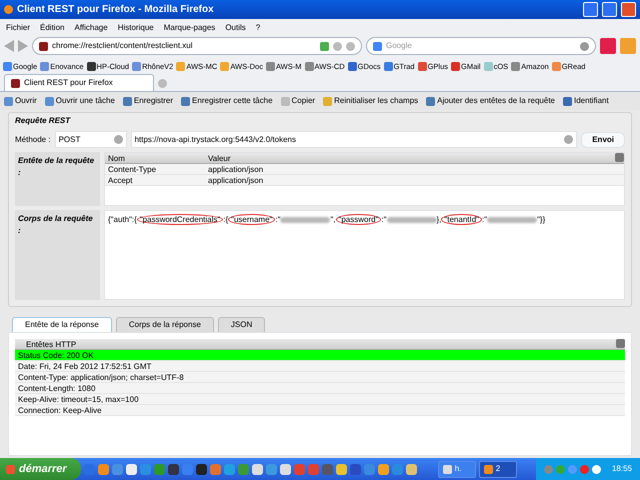 Image resolution: width=640 pixels, height=480 pixels. I want to click on method-label: Méthode :, so click(33, 140).